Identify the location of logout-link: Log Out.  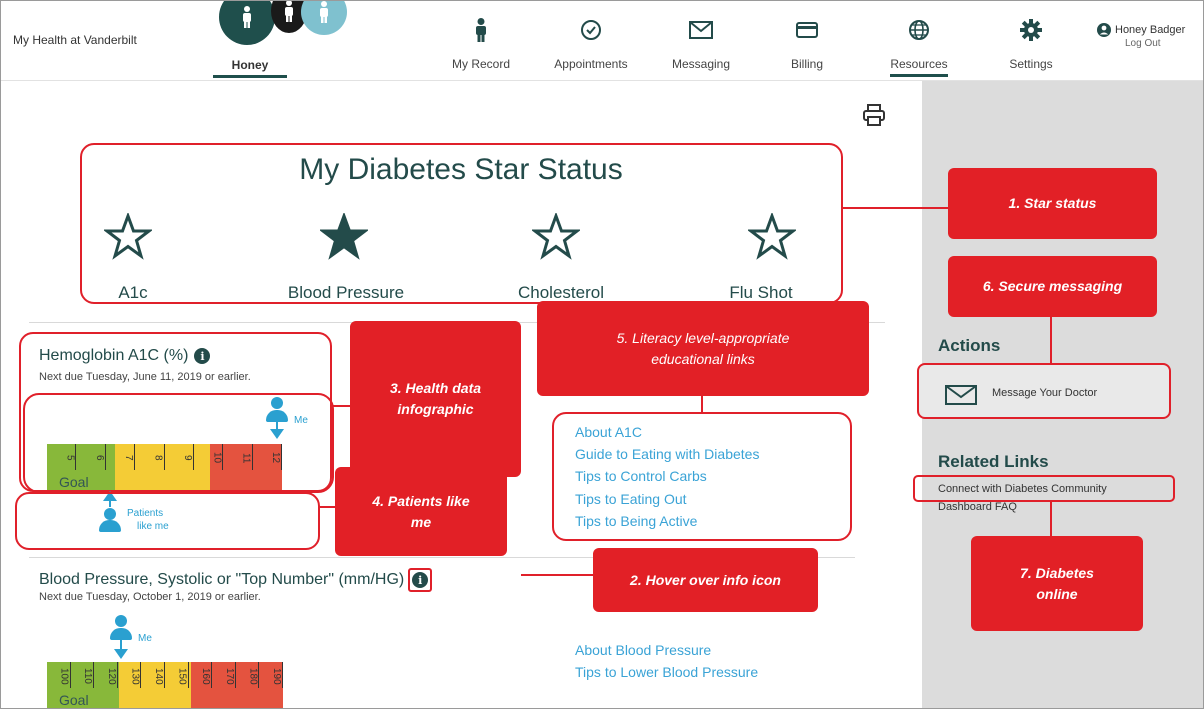
(1155, 43).